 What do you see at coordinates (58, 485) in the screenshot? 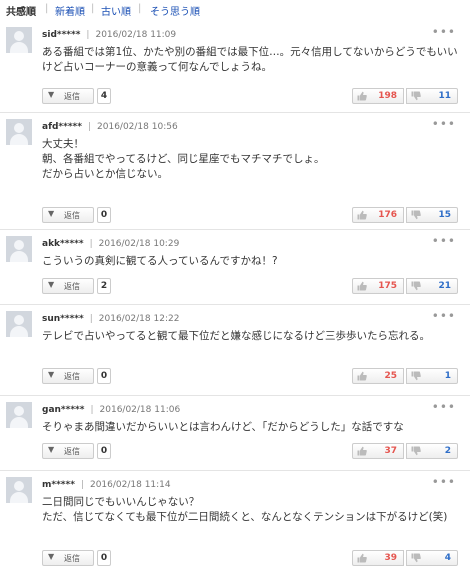
I see `comment-author: m*****` at bounding box center [58, 485].